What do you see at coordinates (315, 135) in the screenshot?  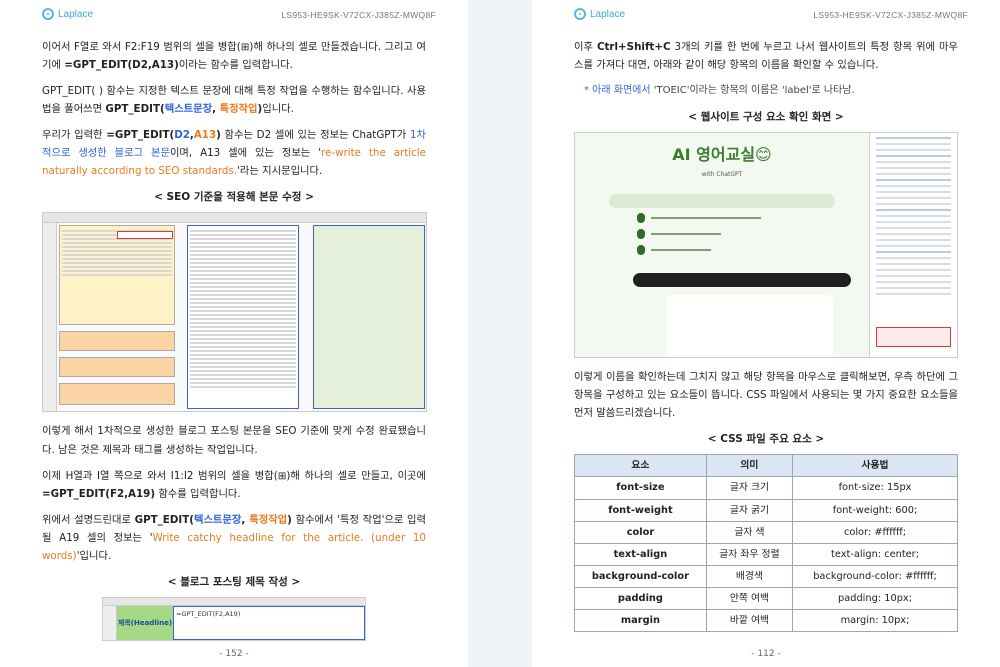 I see `text: 함수는 D2 셀에 있는 정보는 ChatGPT가` at bounding box center [315, 135].